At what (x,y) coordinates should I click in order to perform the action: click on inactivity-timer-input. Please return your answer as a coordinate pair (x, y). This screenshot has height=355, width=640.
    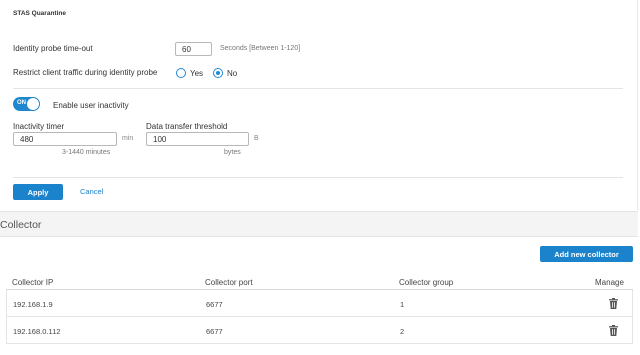
    Looking at the image, I should click on (65, 139).